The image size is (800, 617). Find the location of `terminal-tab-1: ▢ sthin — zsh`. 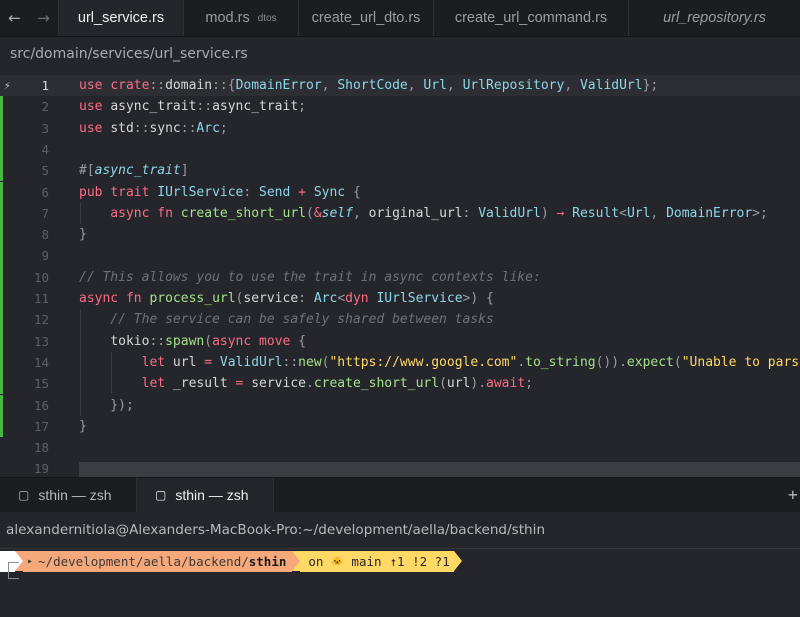

terminal-tab-1: ▢ sthin — zsh is located at coordinates (68, 495).